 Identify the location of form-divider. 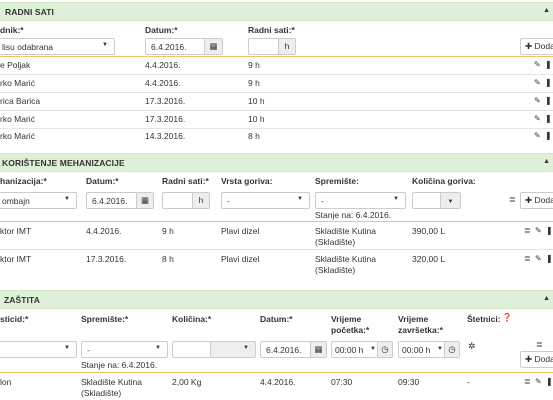
(276, 372).